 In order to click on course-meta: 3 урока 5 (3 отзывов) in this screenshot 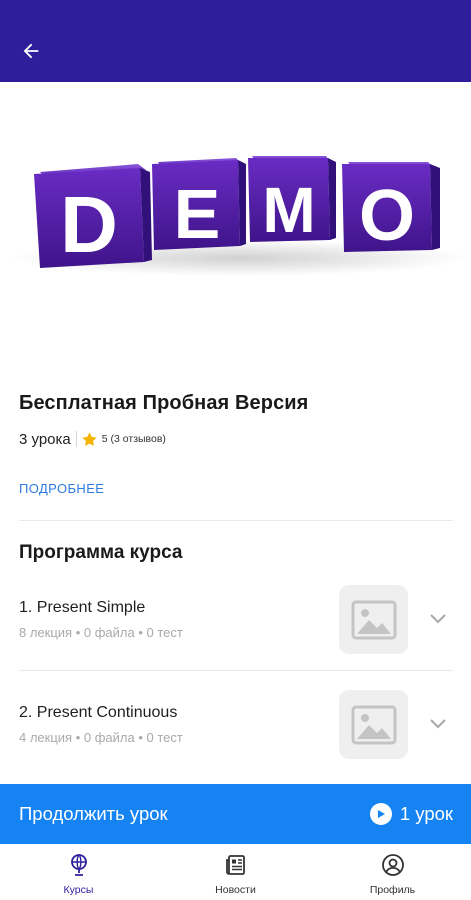, I will do `click(92, 439)`.